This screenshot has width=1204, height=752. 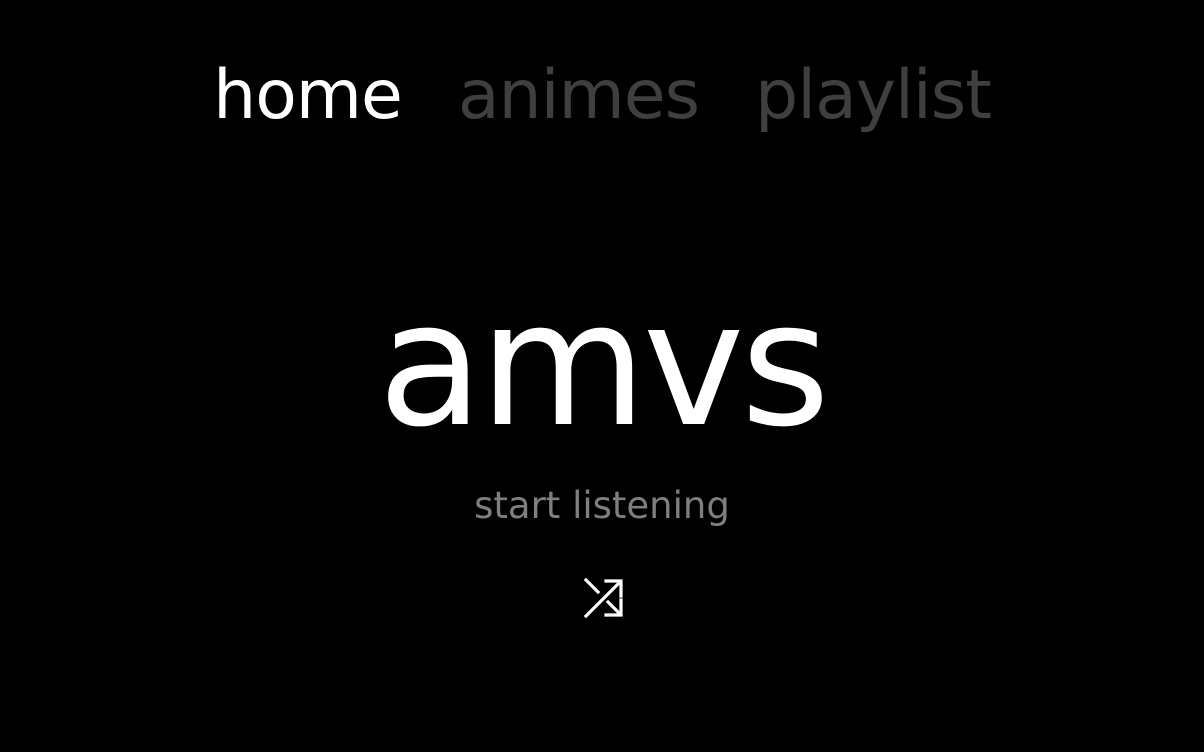 What do you see at coordinates (603, 364) in the screenshot?
I see `hero-title: amvs` at bounding box center [603, 364].